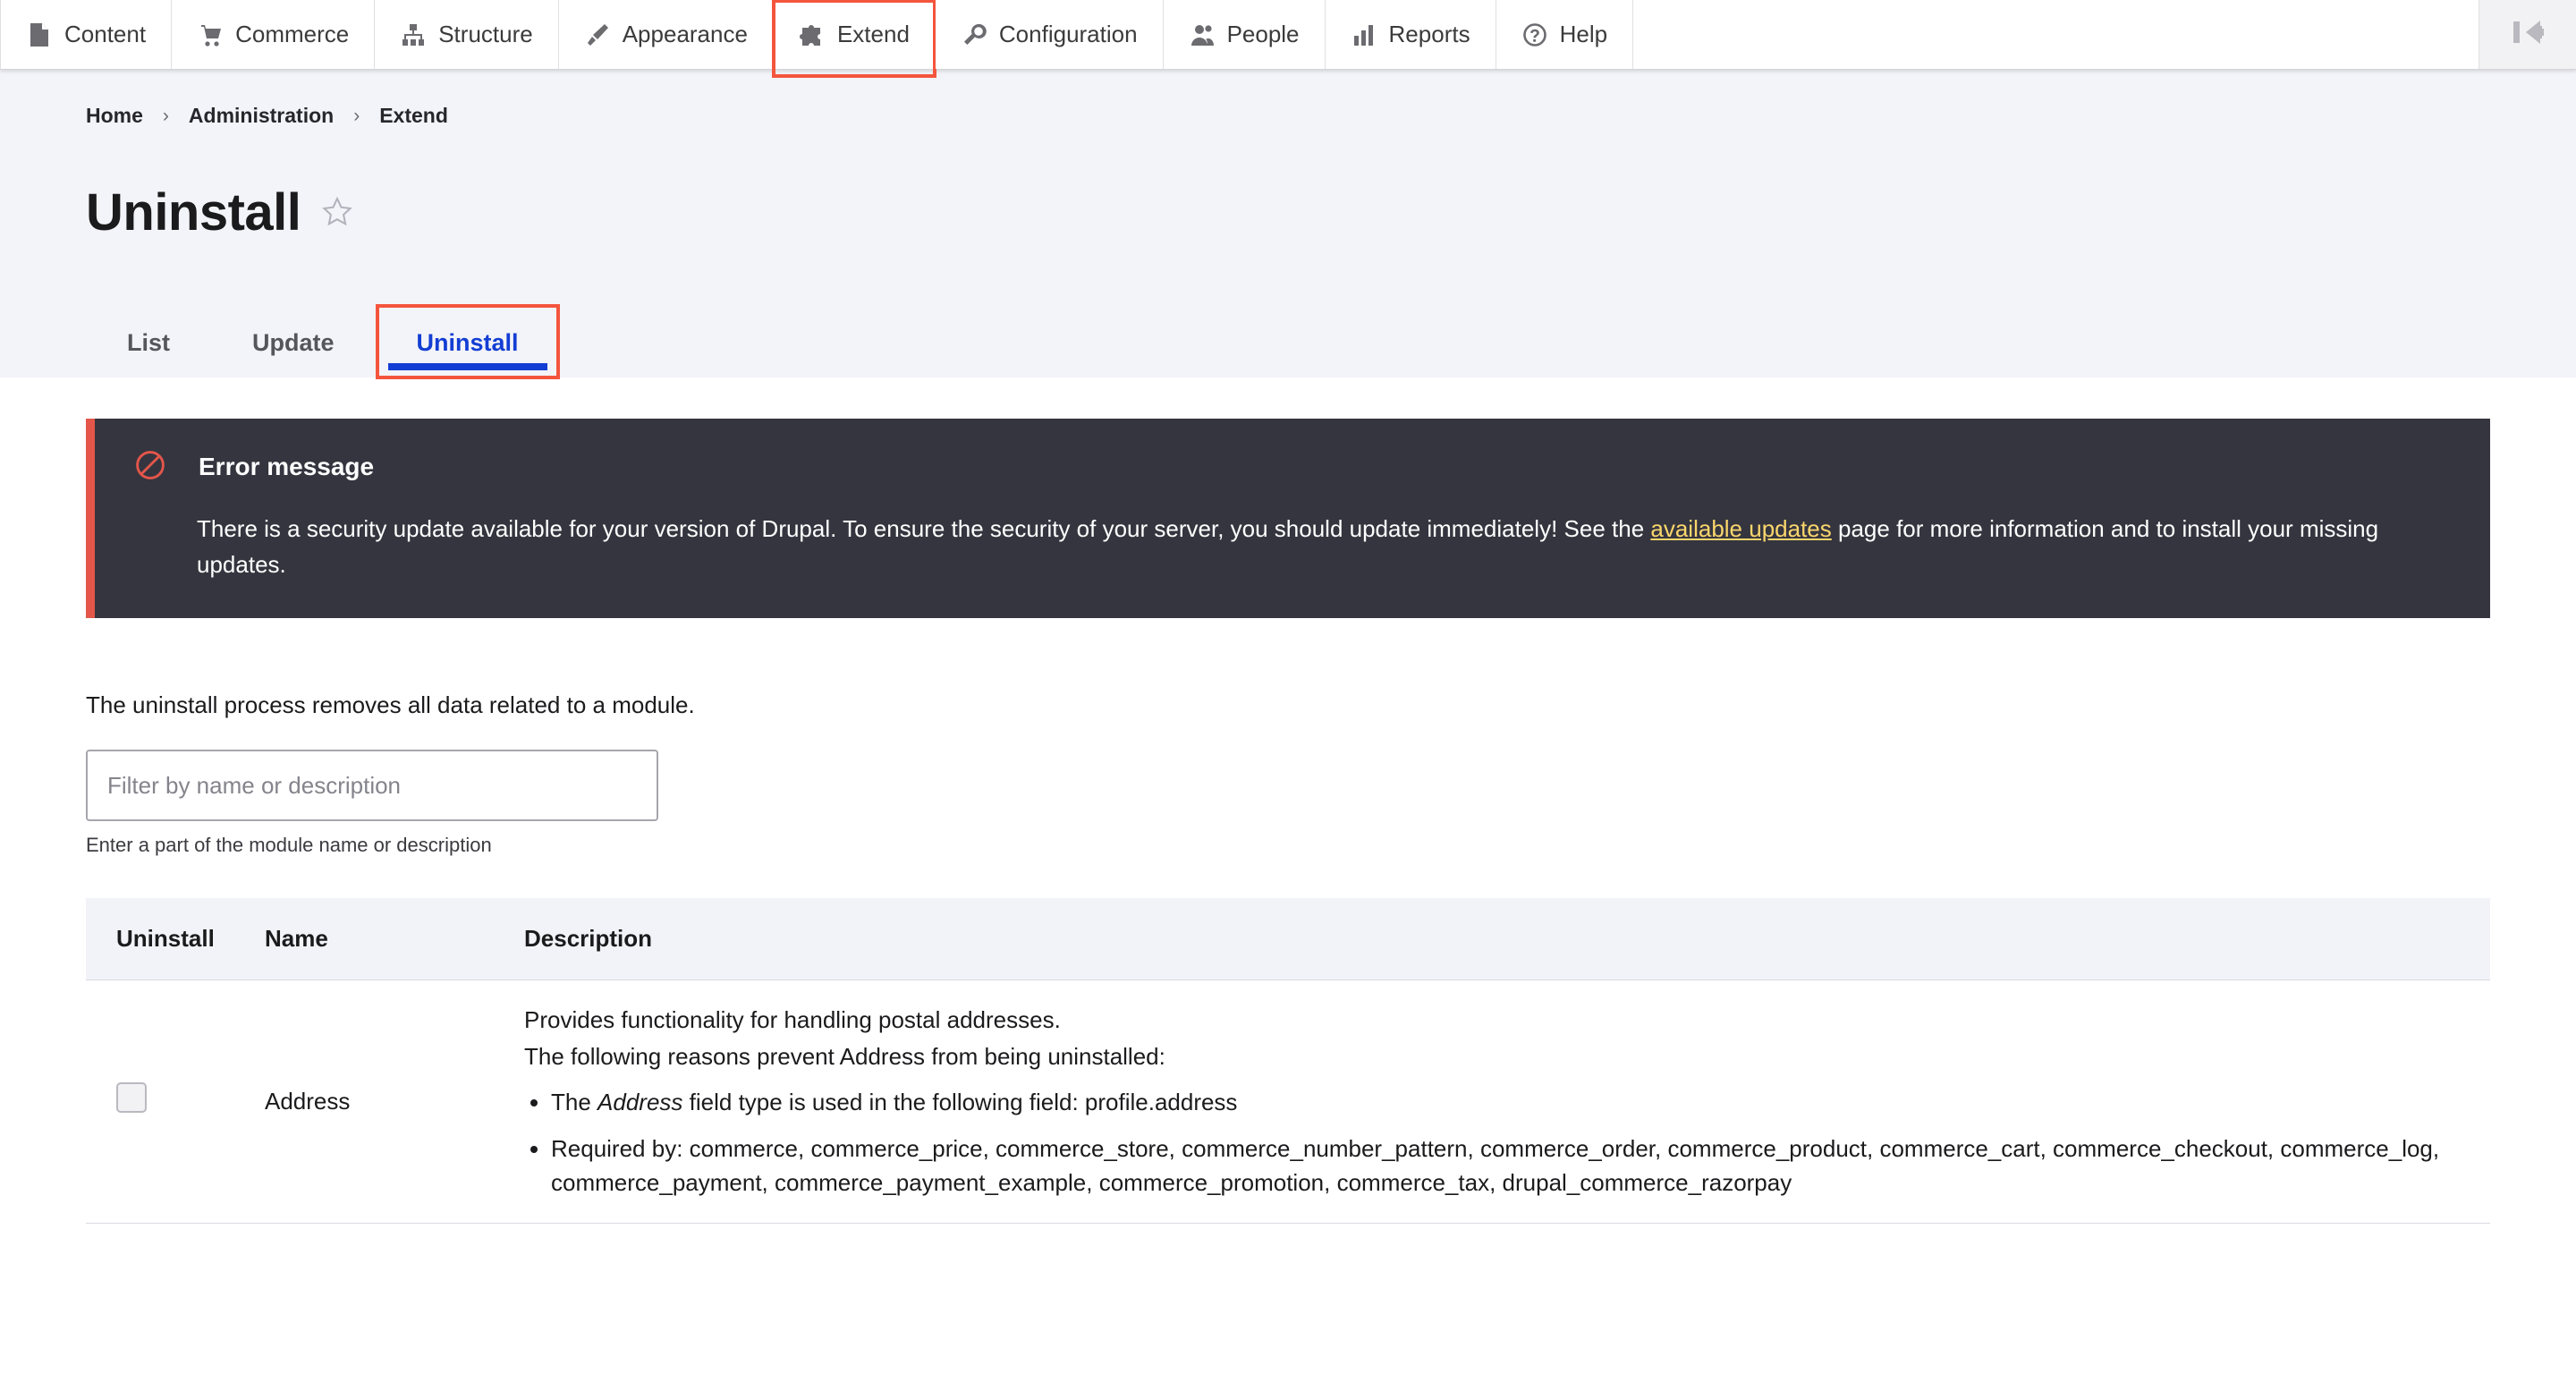 This screenshot has width=2576, height=1399. I want to click on breadcrumb-item-home: Home, so click(114, 116).